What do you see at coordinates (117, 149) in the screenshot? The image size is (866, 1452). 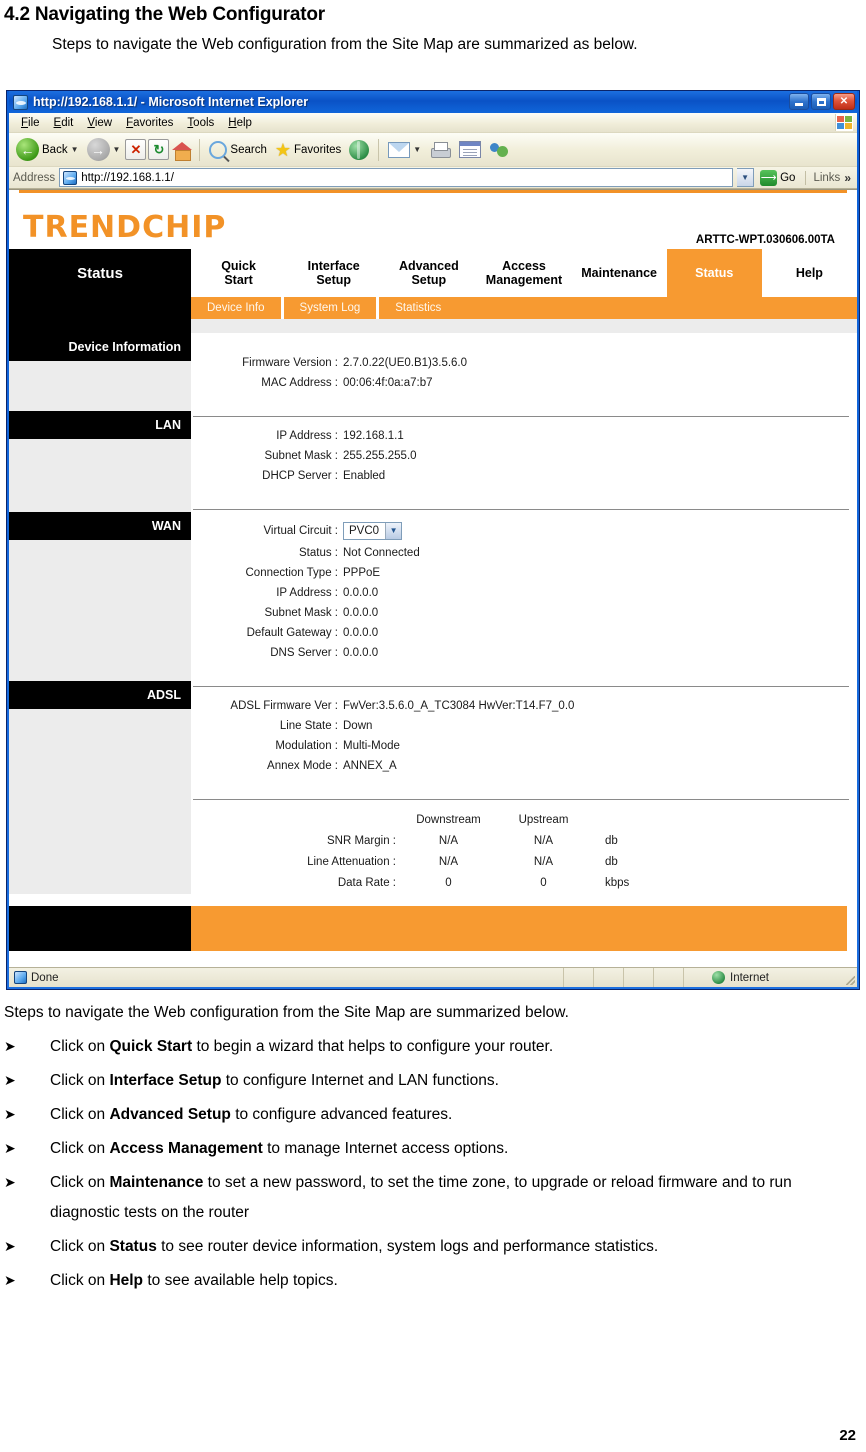 I see `forward-dropdown-icon: ▼` at bounding box center [117, 149].